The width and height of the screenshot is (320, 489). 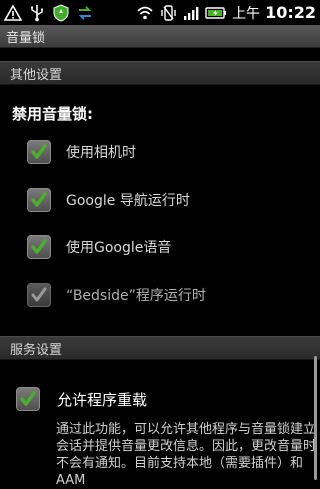 I want to click on checkbox-bedside, so click(x=39, y=295).